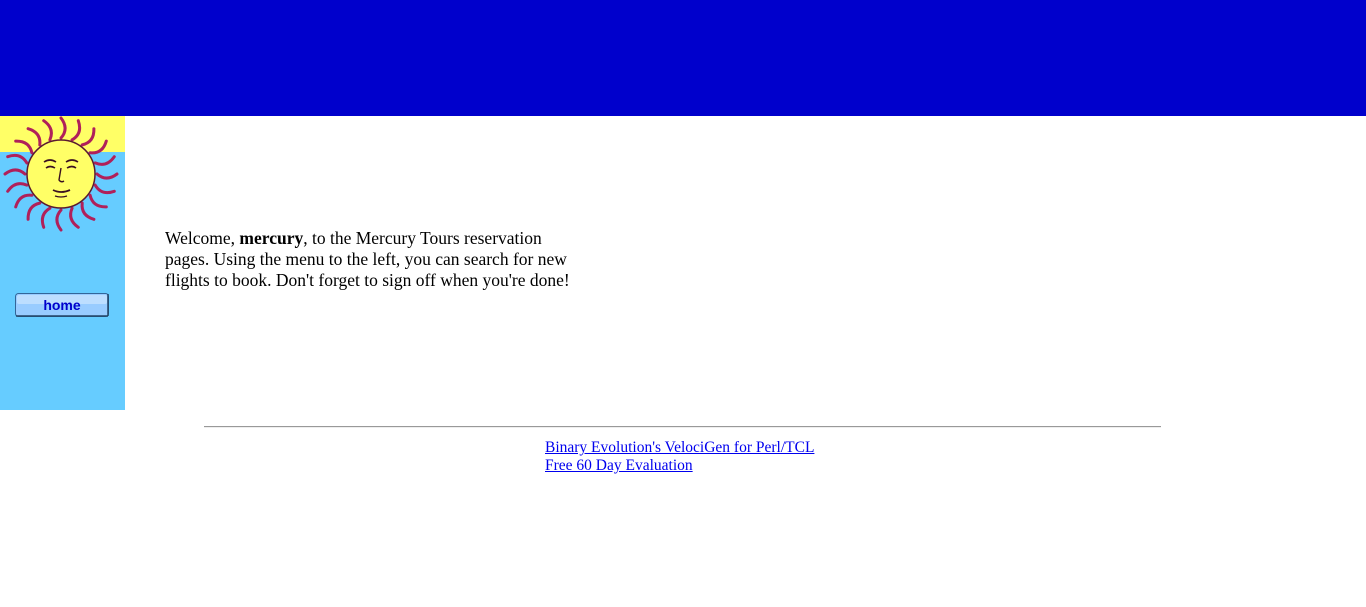 Image resolution: width=1366 pixels, height=607 pixels. I want to click on welcome-prefix: Welcome,, so click(202, 238).